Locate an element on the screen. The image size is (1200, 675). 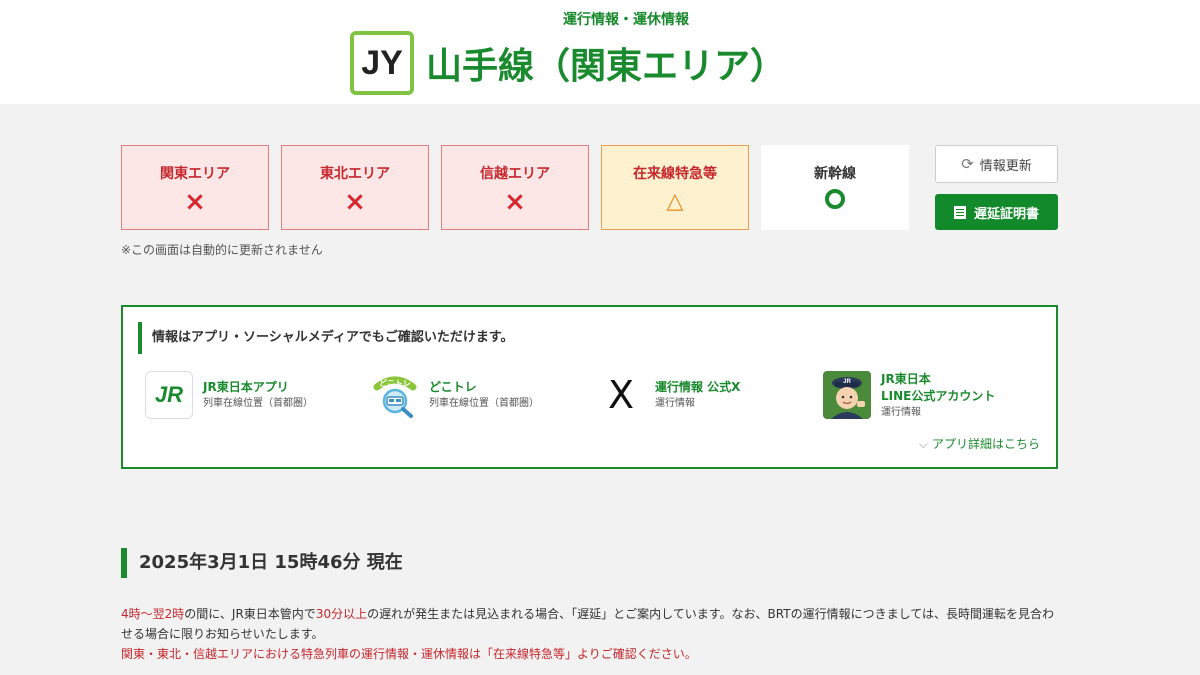
conductor-avatar: JR is located at coordinates (847, 395).